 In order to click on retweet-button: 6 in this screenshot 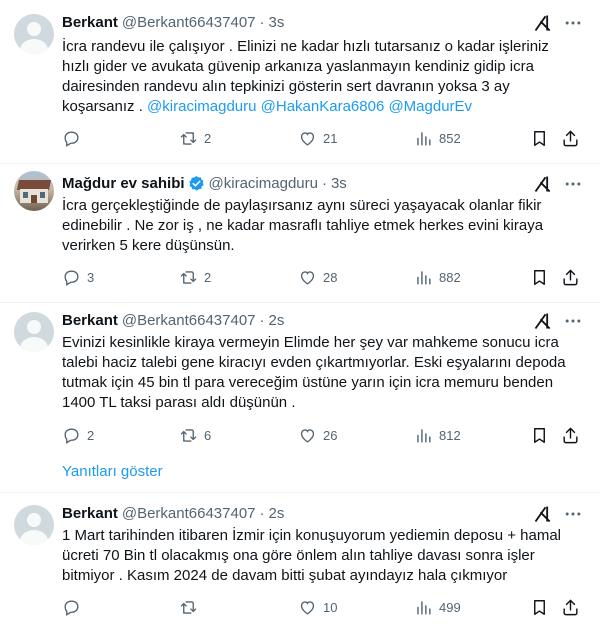, I will do `click(195, 435)`.